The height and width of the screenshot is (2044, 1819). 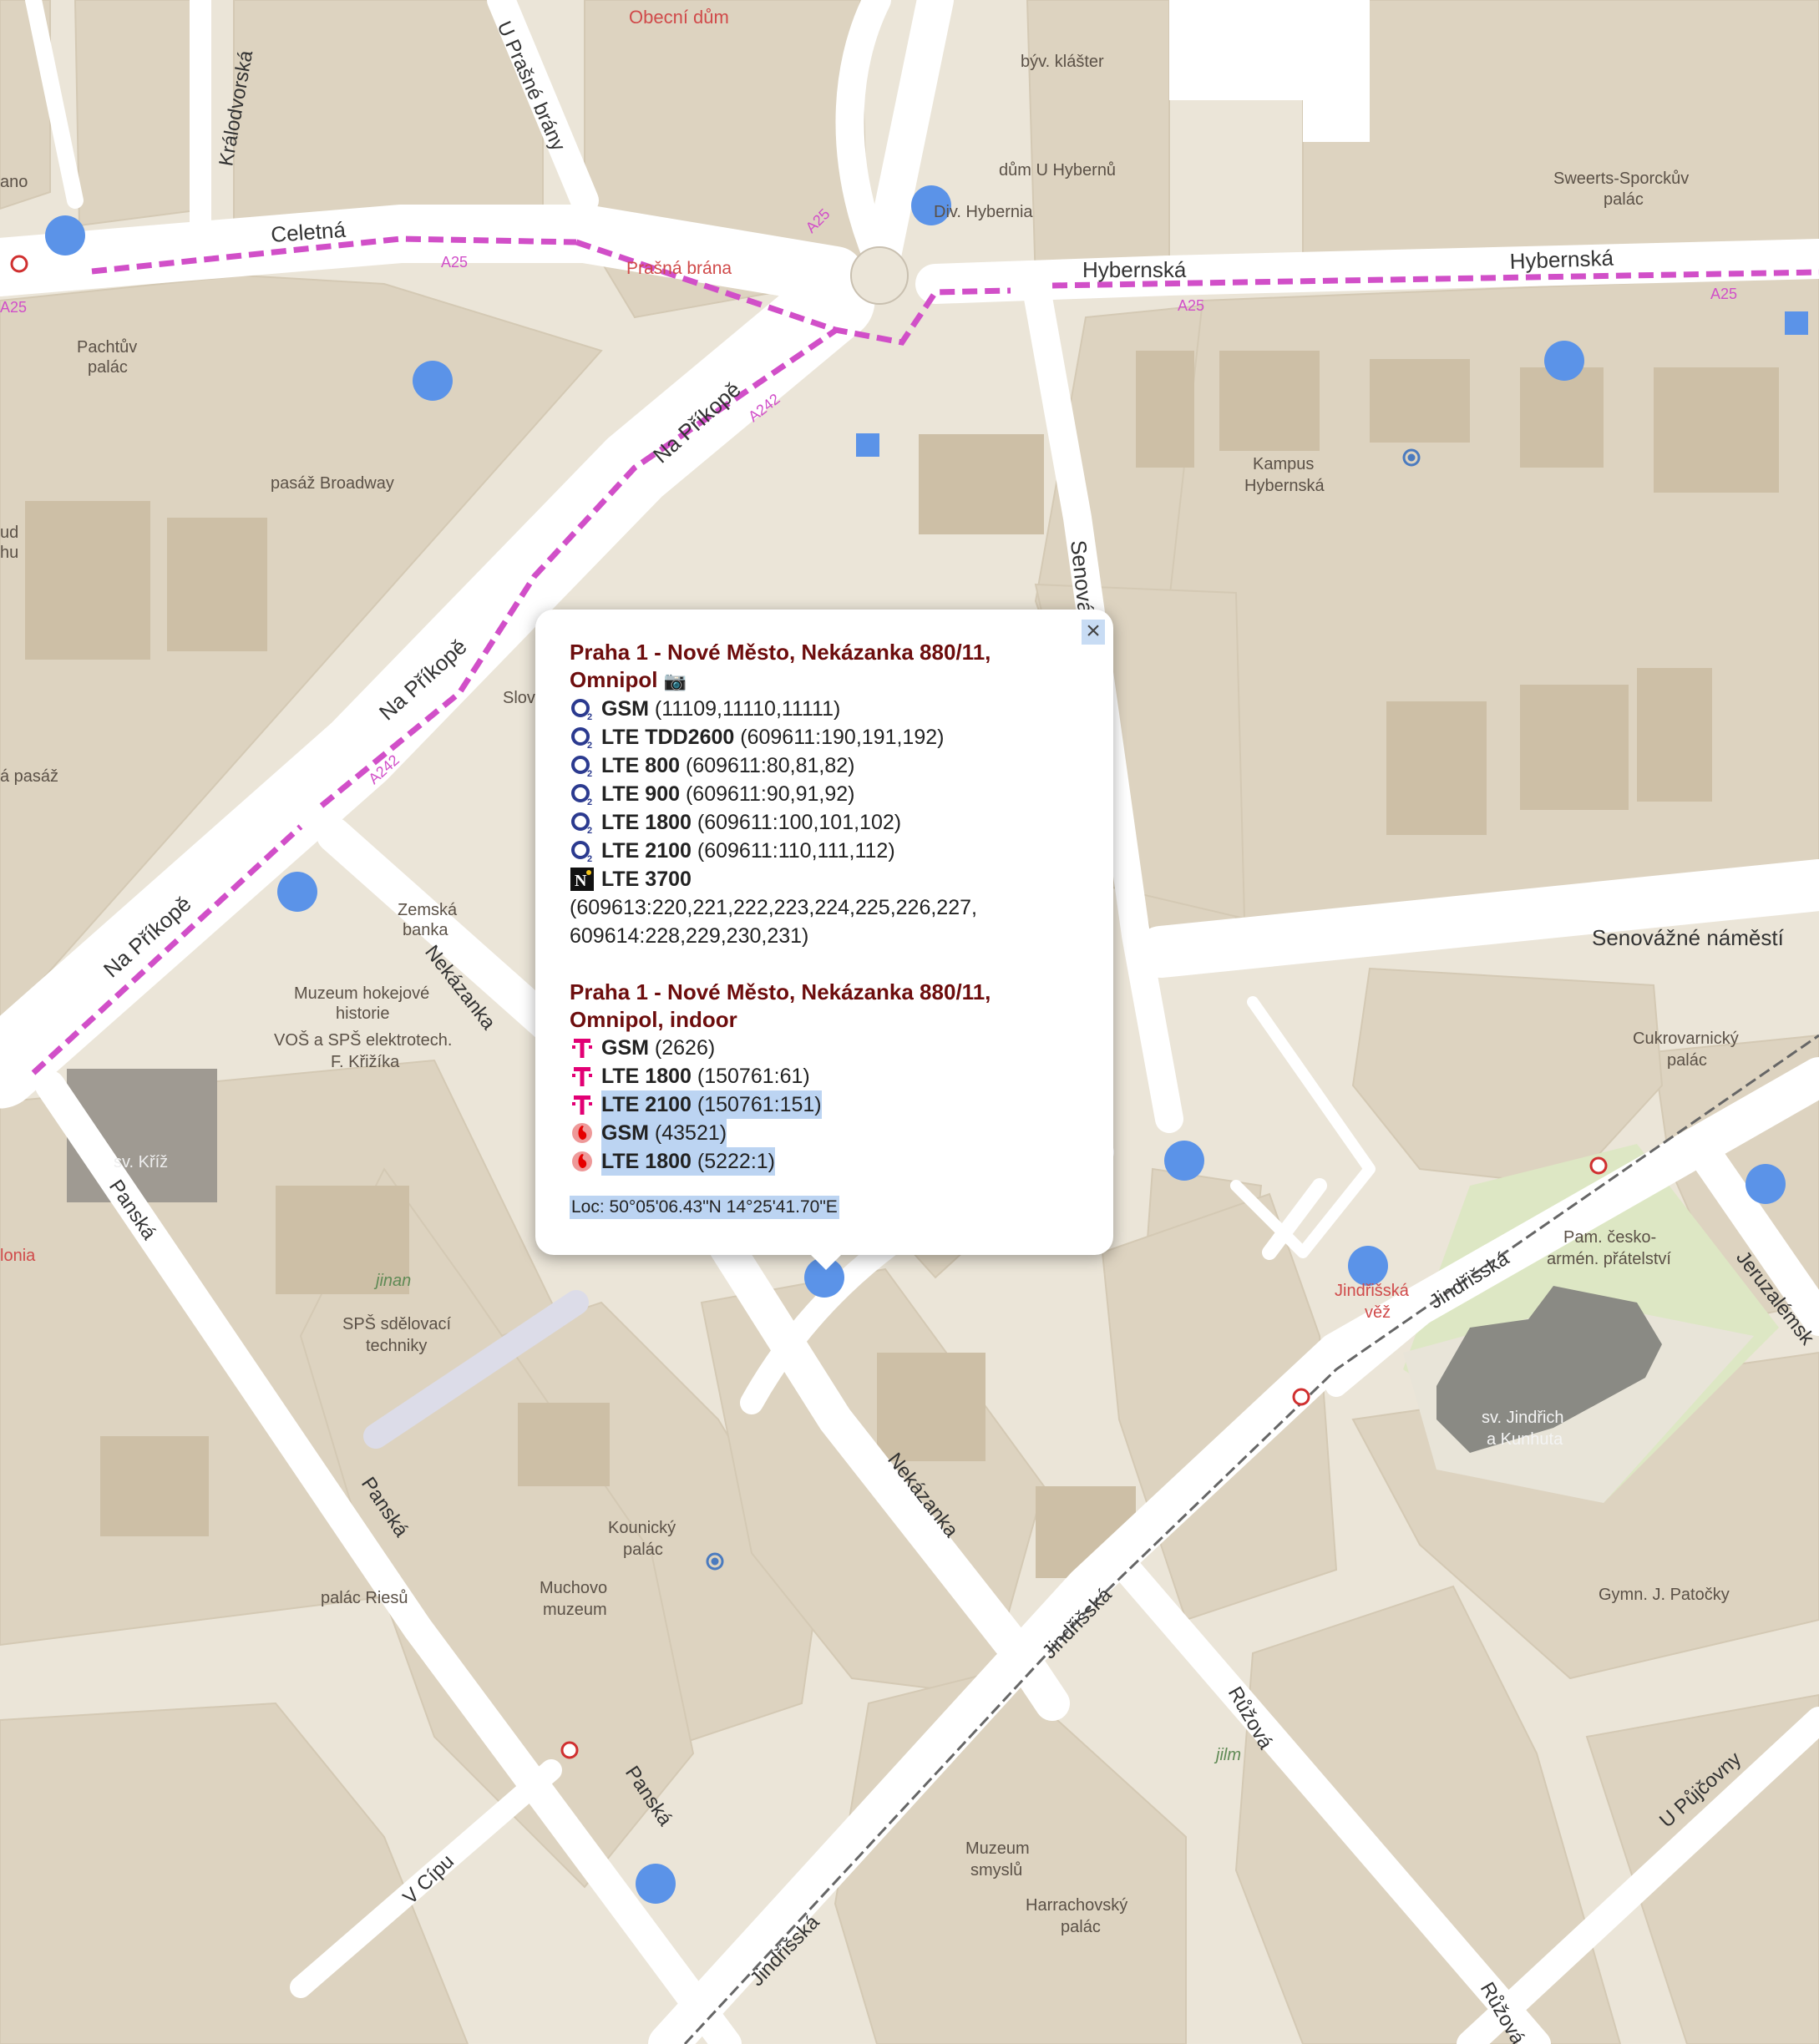 I want to click on network-row: 2 LTE 1800 (609611:100,101,102), so click(x=829, y=822).